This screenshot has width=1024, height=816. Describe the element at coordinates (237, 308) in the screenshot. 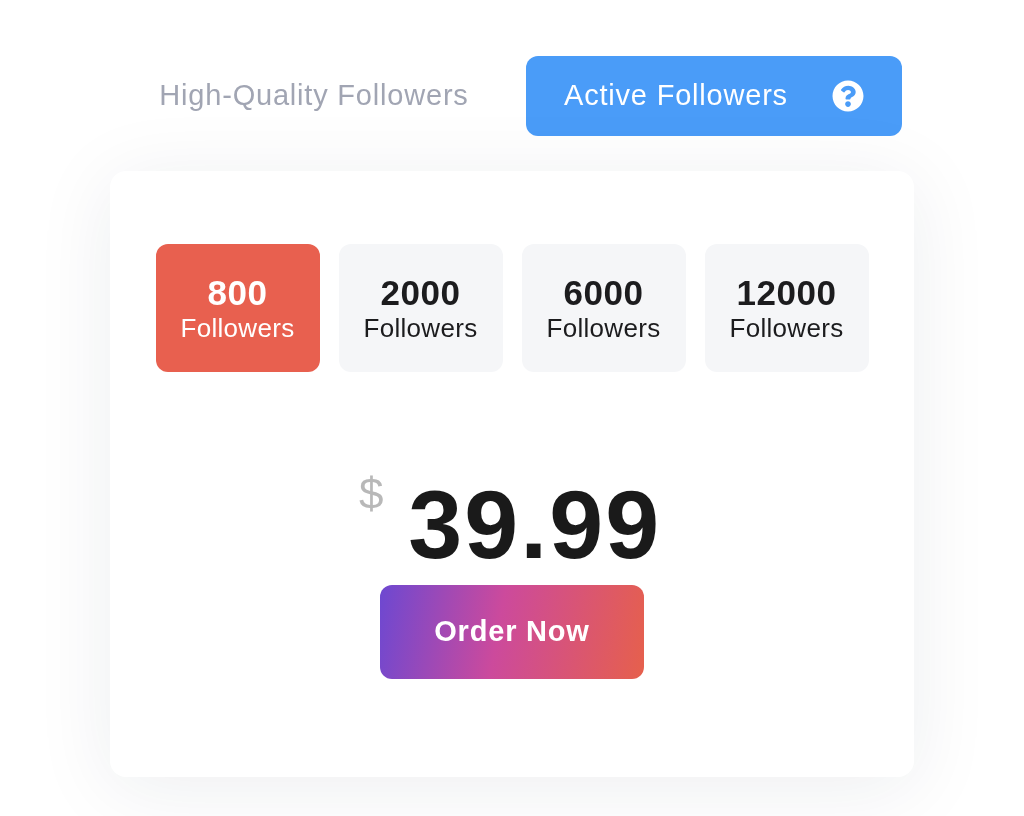

I see `package-option: 800 Followers` at that location.